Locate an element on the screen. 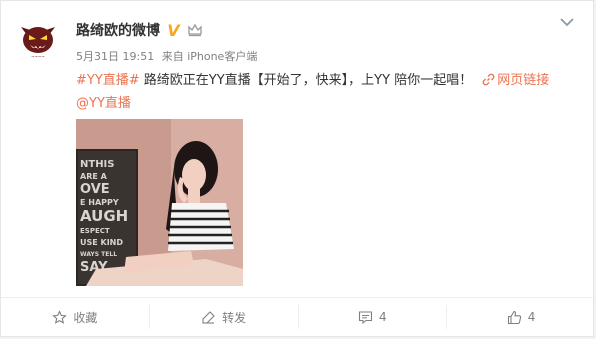  svg-text: E HAPPY is located at coordinates (99, 202).